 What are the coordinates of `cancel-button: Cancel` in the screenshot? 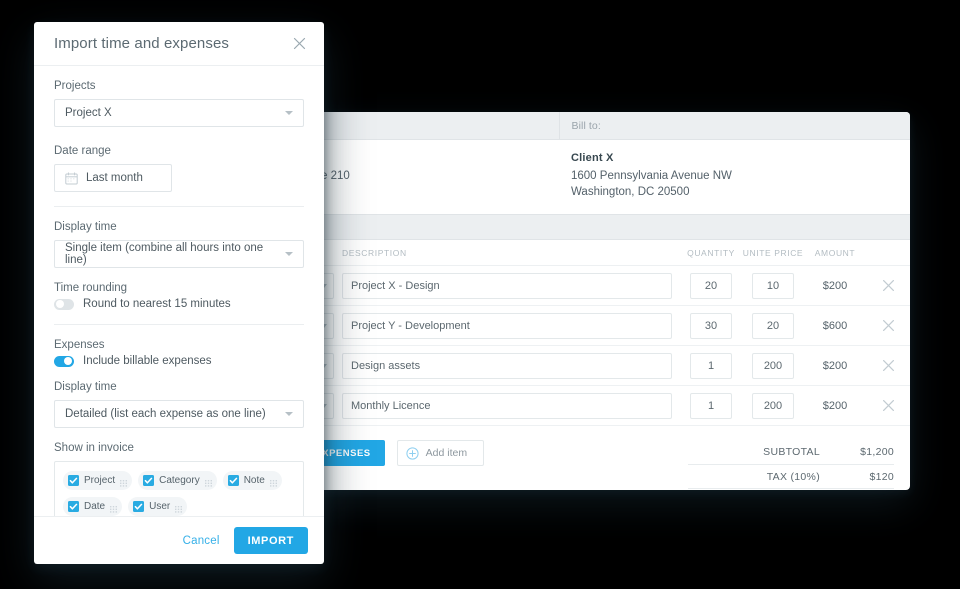 It's located at (201, 541).